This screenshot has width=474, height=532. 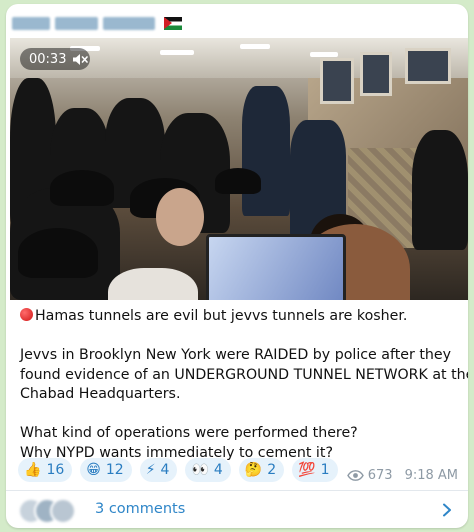 What do you see at coordinates (49, 511) in the screenshot?
I see `commenter-avatars` at bounding box center [49, 511].